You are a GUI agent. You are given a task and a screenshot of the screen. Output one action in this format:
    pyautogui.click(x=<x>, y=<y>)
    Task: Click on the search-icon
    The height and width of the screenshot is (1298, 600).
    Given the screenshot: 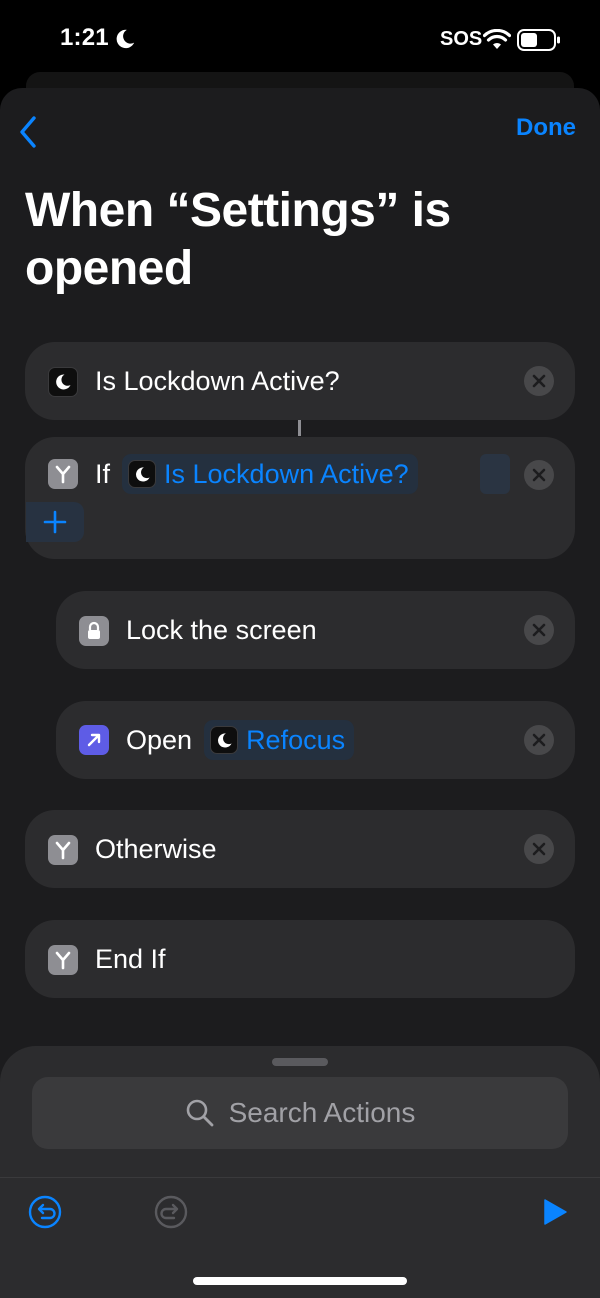 What is the action you would take?
    pyautogui.click(x=200, y=1113)
    